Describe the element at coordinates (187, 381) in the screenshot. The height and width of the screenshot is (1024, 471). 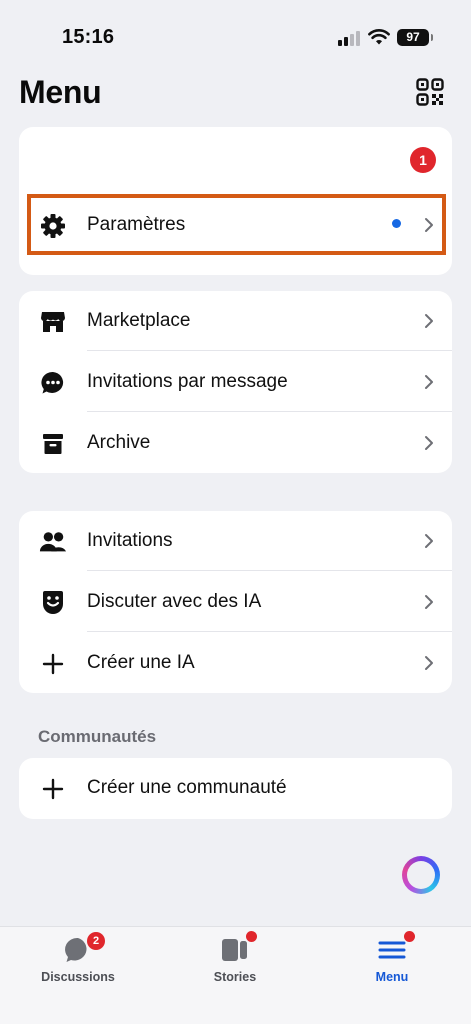
I see `message-requests-label: Invitations par message` at that location.